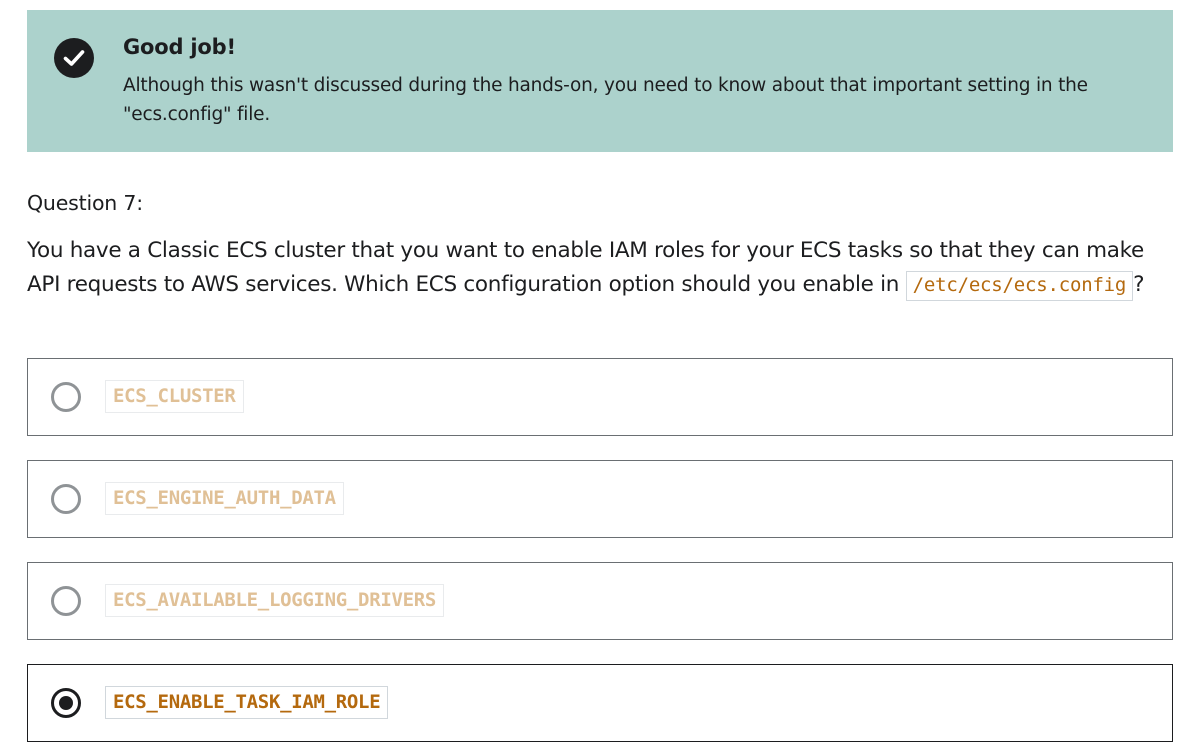  I want to click on answer-option-2-label: ECS_ENGINE_AUTH_DATA, so click(224, 498).